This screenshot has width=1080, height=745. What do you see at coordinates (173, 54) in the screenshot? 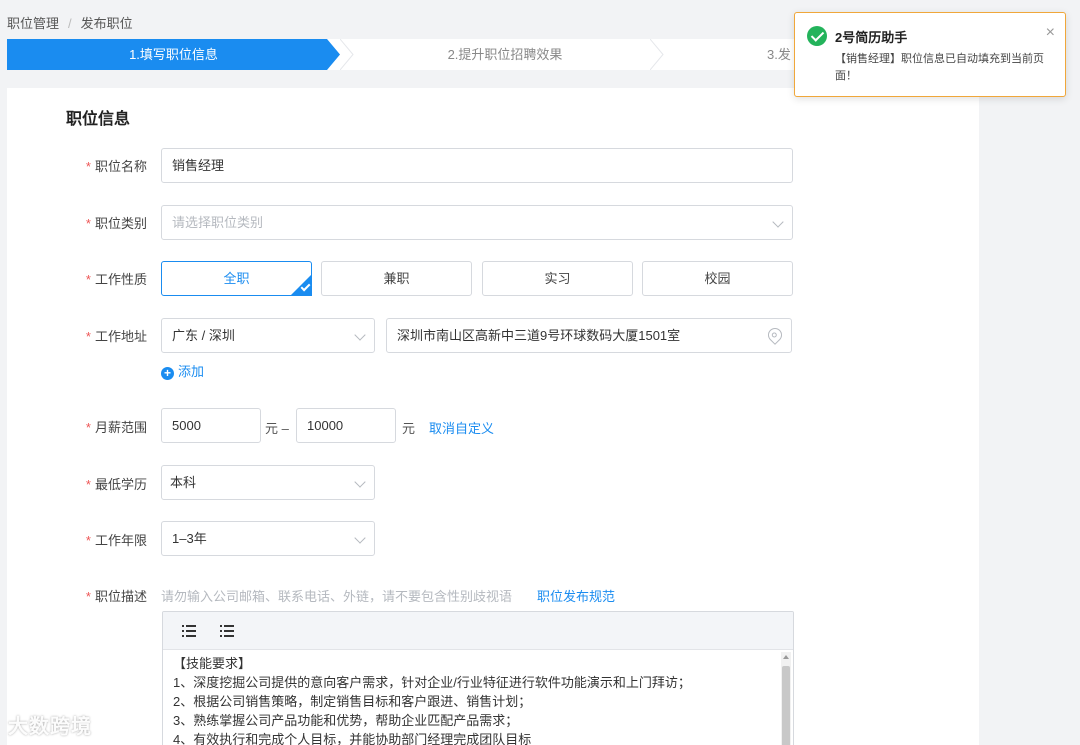
I see `step-1: 1.填写职位信息` at bounding box center [173, 54].